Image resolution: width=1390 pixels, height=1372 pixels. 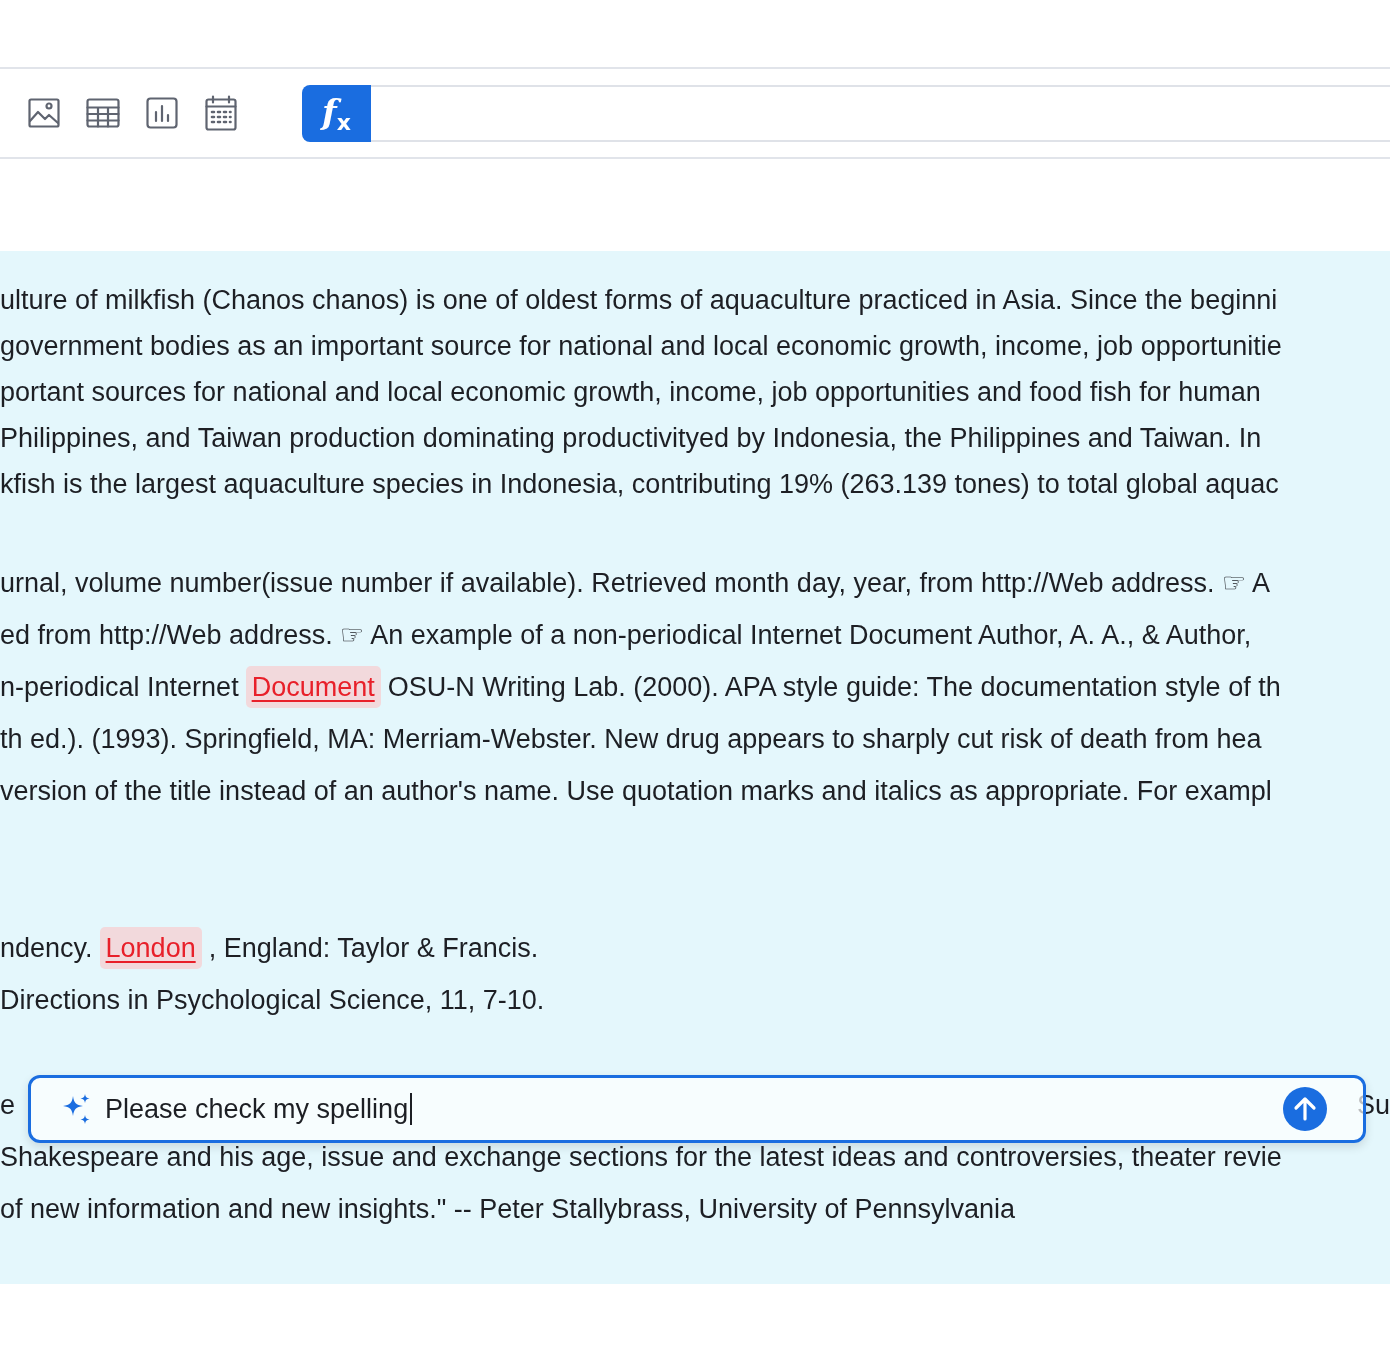 What do you see at coordinates (150, 948) in the screenshot?
I see `misspelled-word: London` at bounding box center [150, 948].